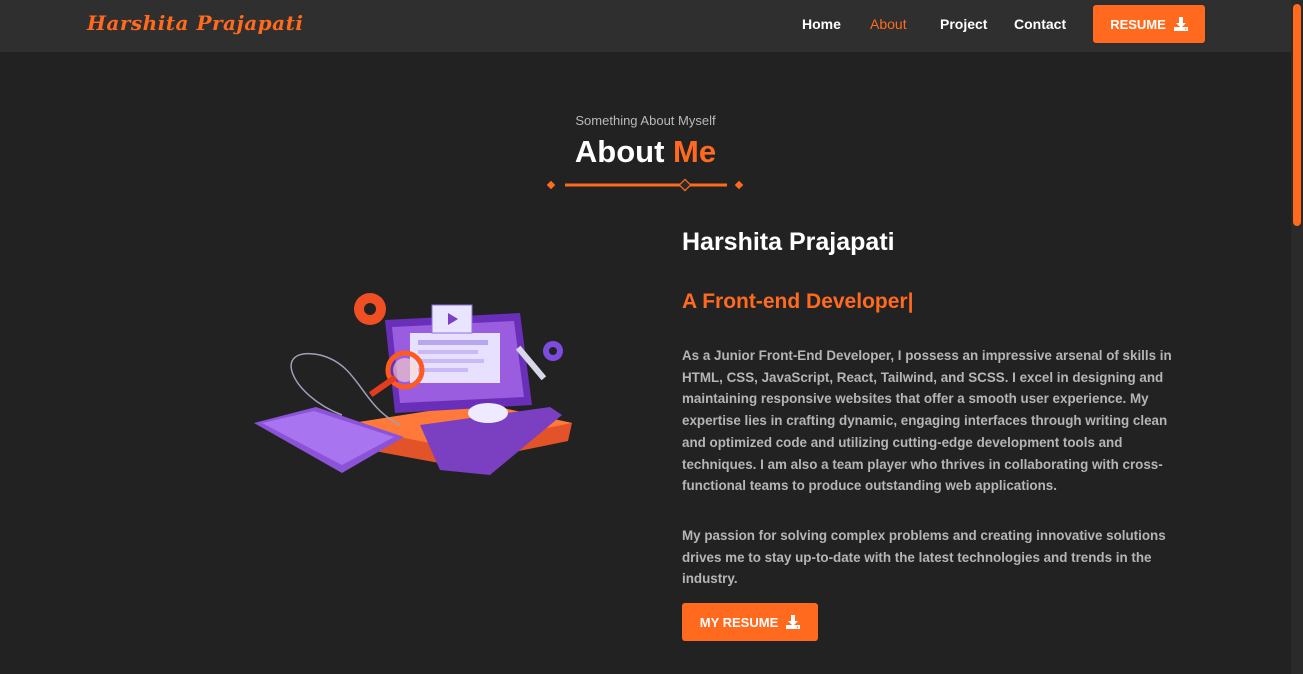 The width and height of the screenshot is (1303, 674). I want to click on section-divider, so click(645, 185).